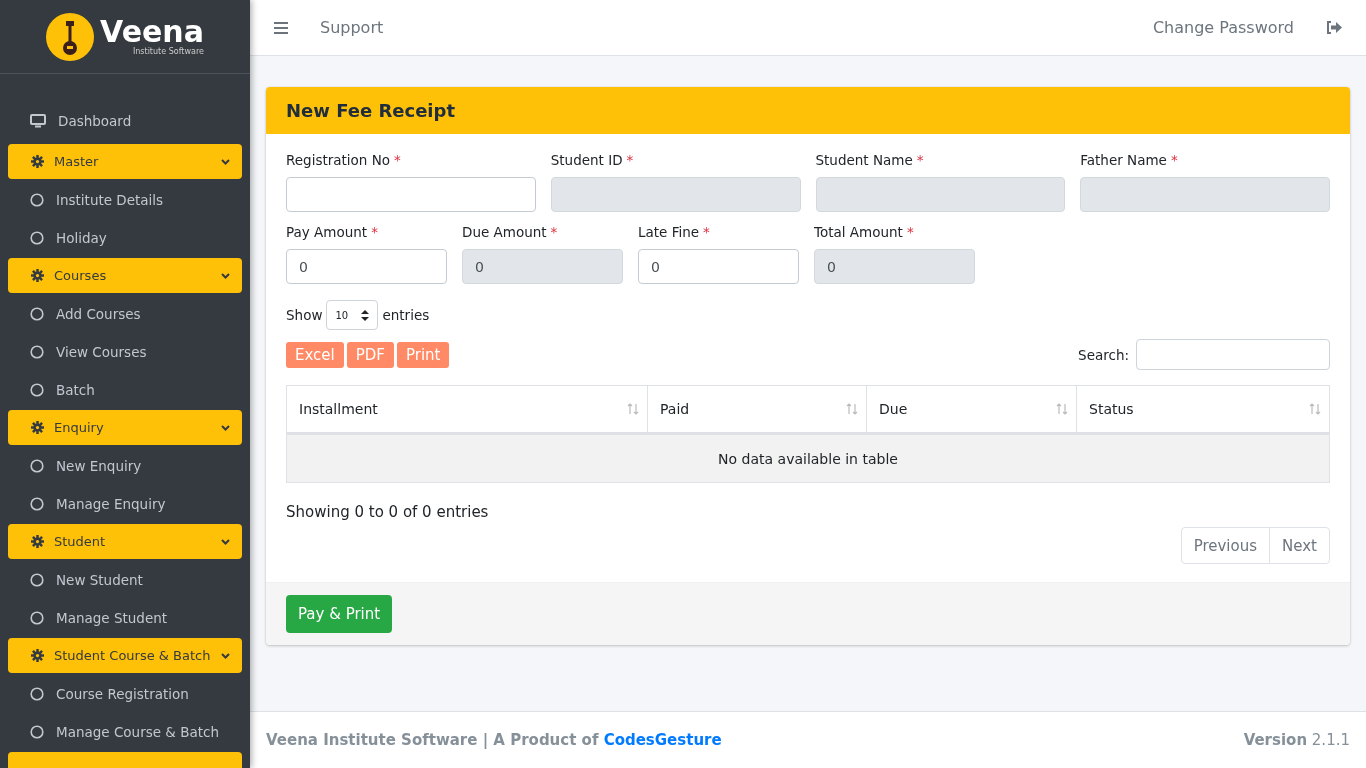 The image size is (1366, 768). What do you see at coordinates (411, 194) in the screenshot?
I see `input-field` at bounding box center [411, 194].